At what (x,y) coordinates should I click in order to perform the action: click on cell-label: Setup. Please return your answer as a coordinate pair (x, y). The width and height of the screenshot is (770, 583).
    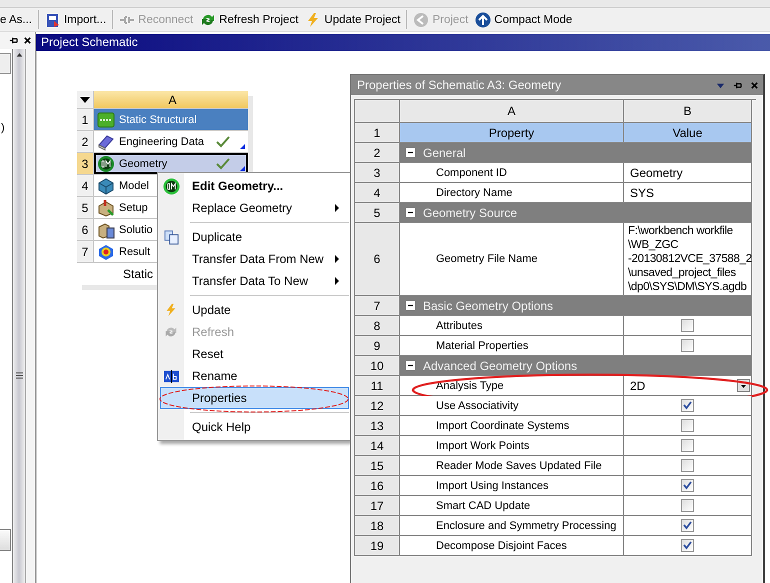
    Looking at the image, I should click on (133, 208).